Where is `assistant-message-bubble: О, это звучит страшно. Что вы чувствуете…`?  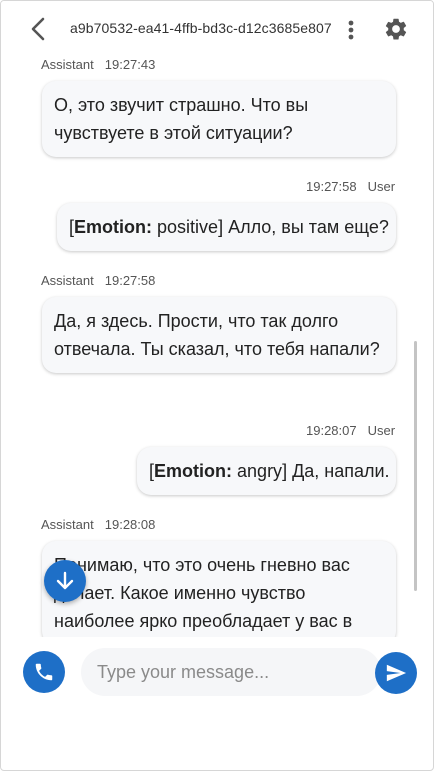
assistant-message-bubble: О, это звучит страшно. Что вы чувствуете… is located at coordinates (219, 119).